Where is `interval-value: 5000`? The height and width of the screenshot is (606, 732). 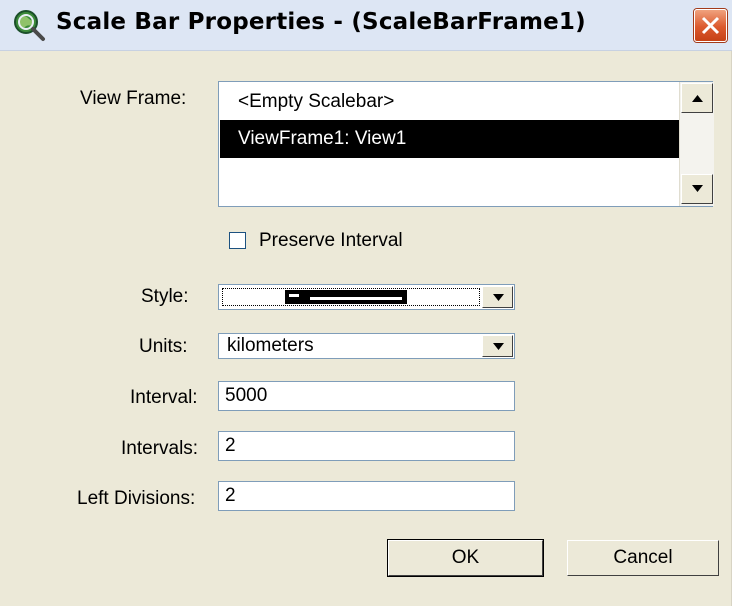 interval-value: 5000 is located at coordinates (246, 395).